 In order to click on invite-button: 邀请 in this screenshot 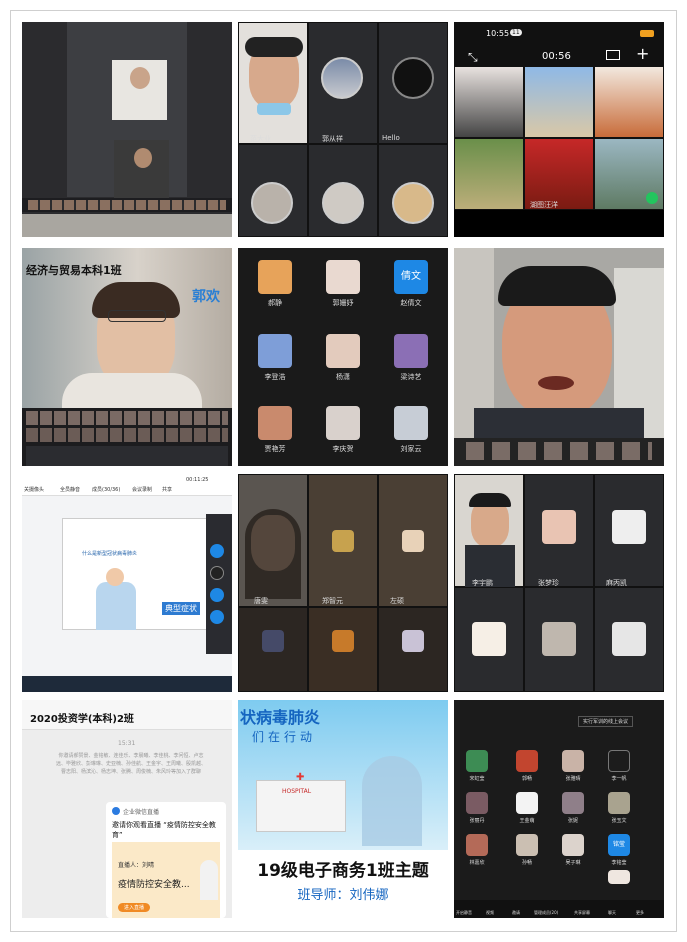, I will do `click(516, 913)`.